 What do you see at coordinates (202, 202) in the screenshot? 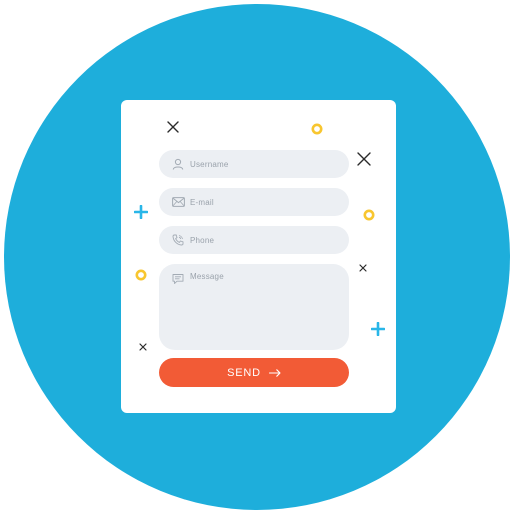
I see `email-placeholder: E-mail` at bounding box center [202, 202].